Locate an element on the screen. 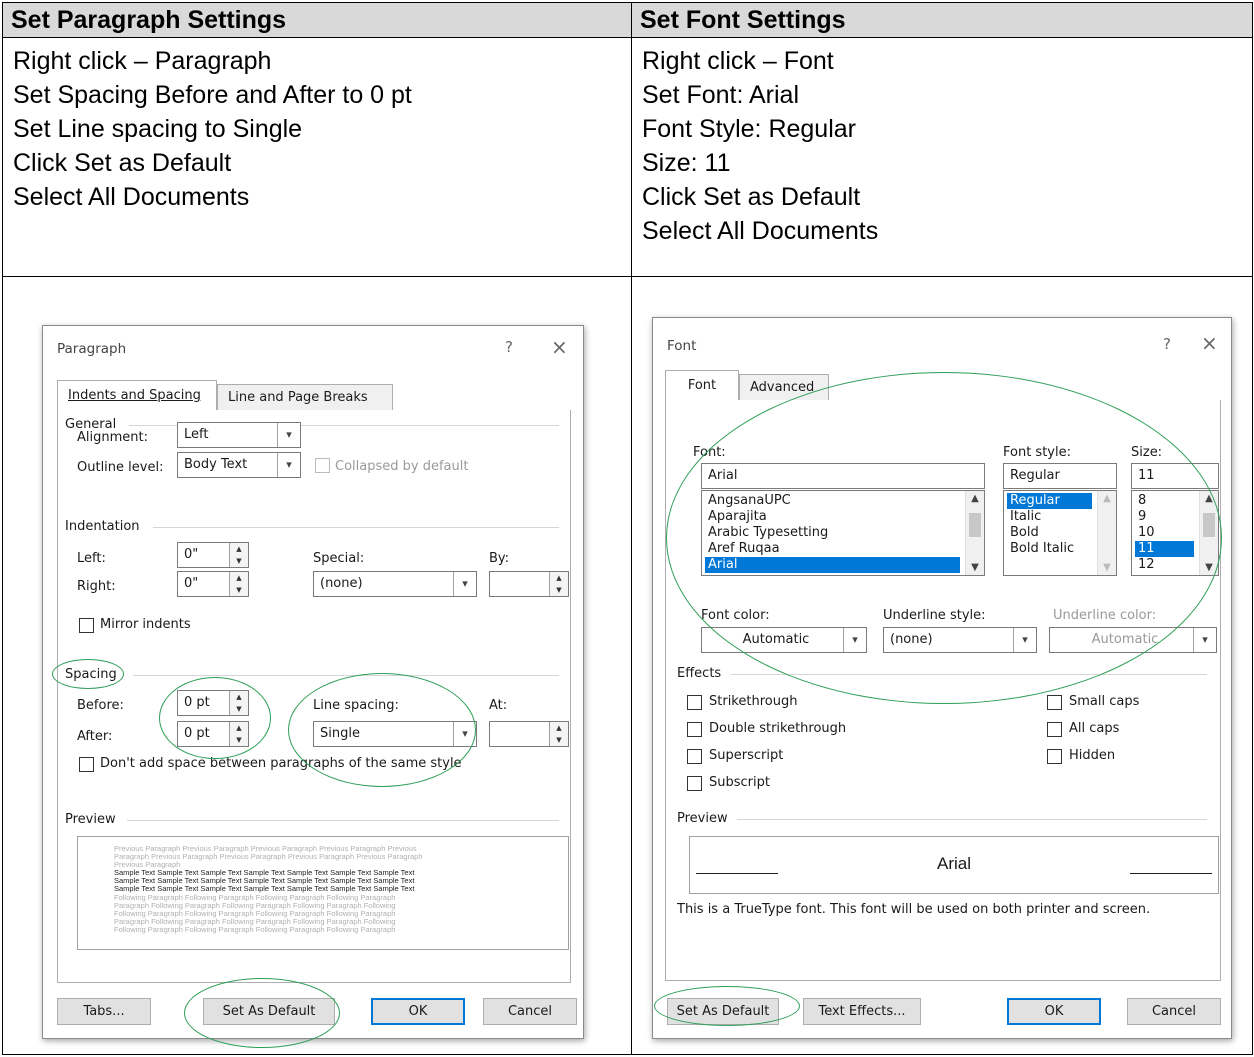  small-caps-checkbox is located at coordinates (1054, 702).